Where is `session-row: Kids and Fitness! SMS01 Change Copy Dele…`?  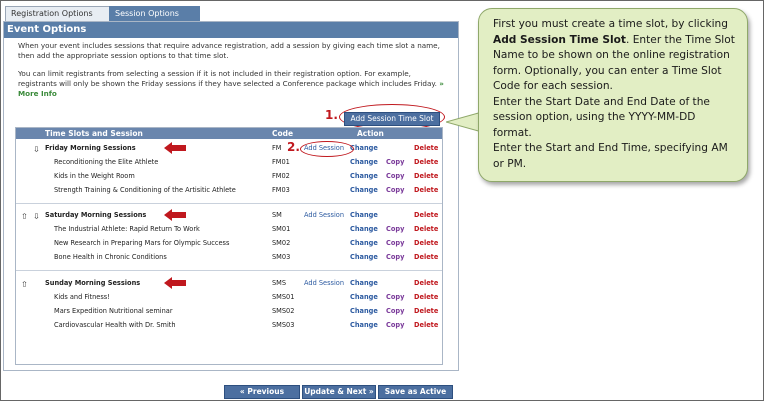 session-row: Kids and Fitness! SMS01 Change Copy Dele… is located at coordinates (229, 297).